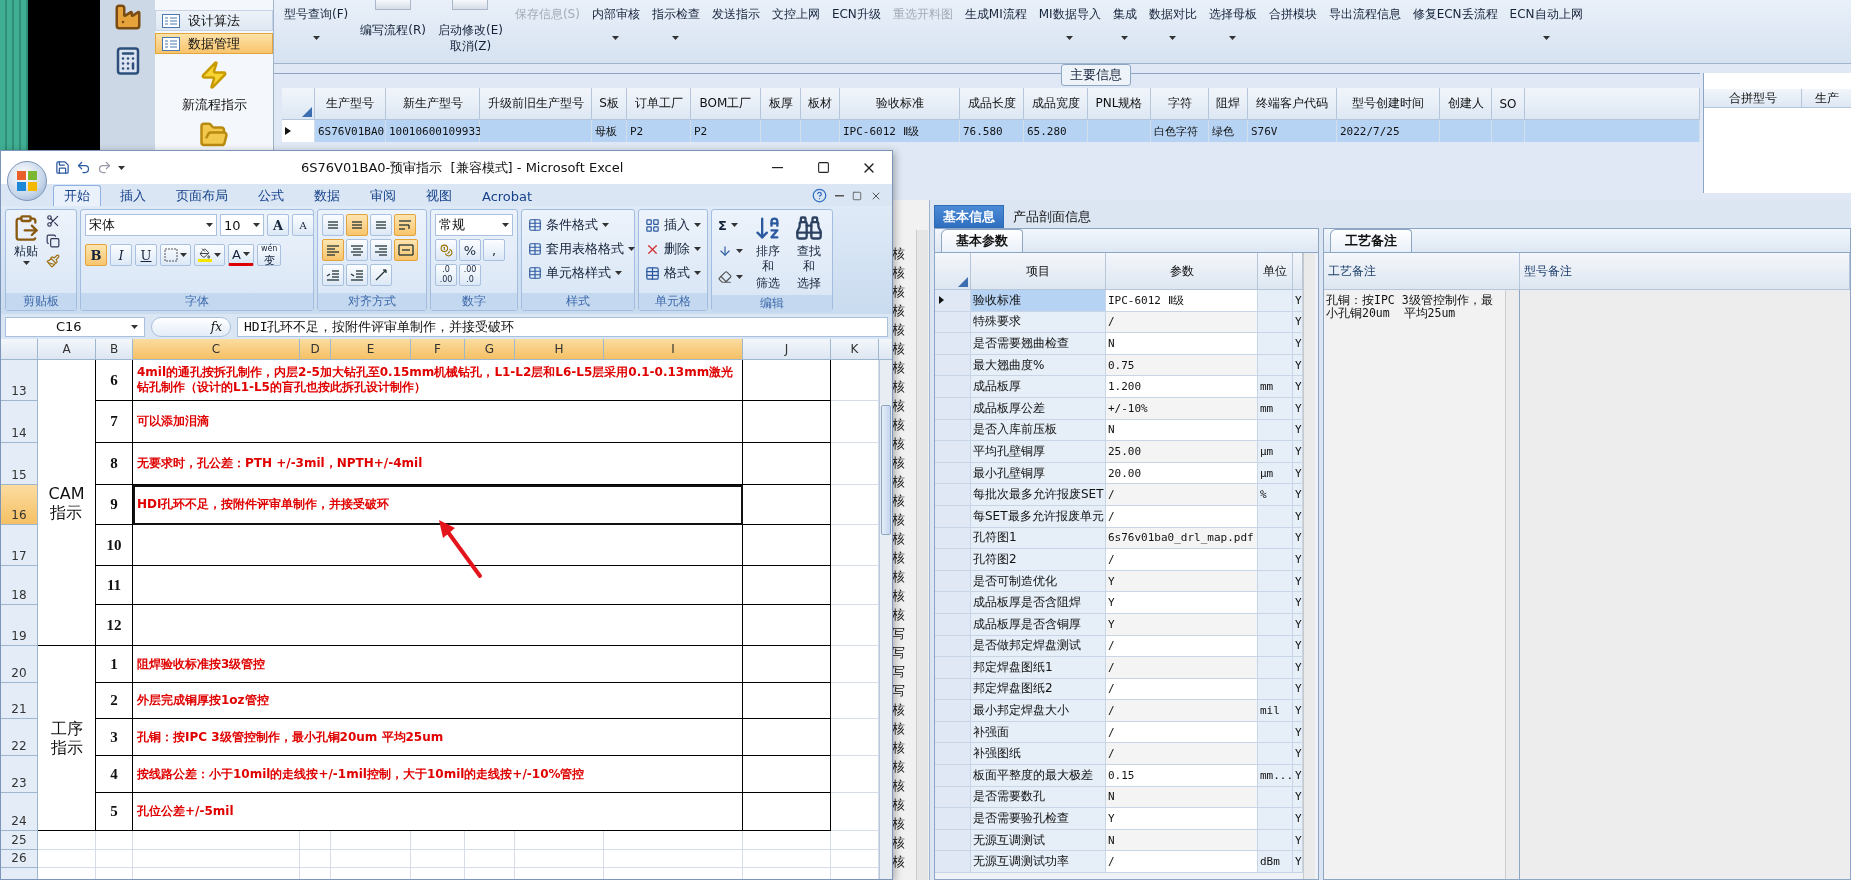  What do you see at coordinates (393, 32) in the screenshot?
I see `toolbar-button: 编写流程(R)` at bounding box center [393, 32].